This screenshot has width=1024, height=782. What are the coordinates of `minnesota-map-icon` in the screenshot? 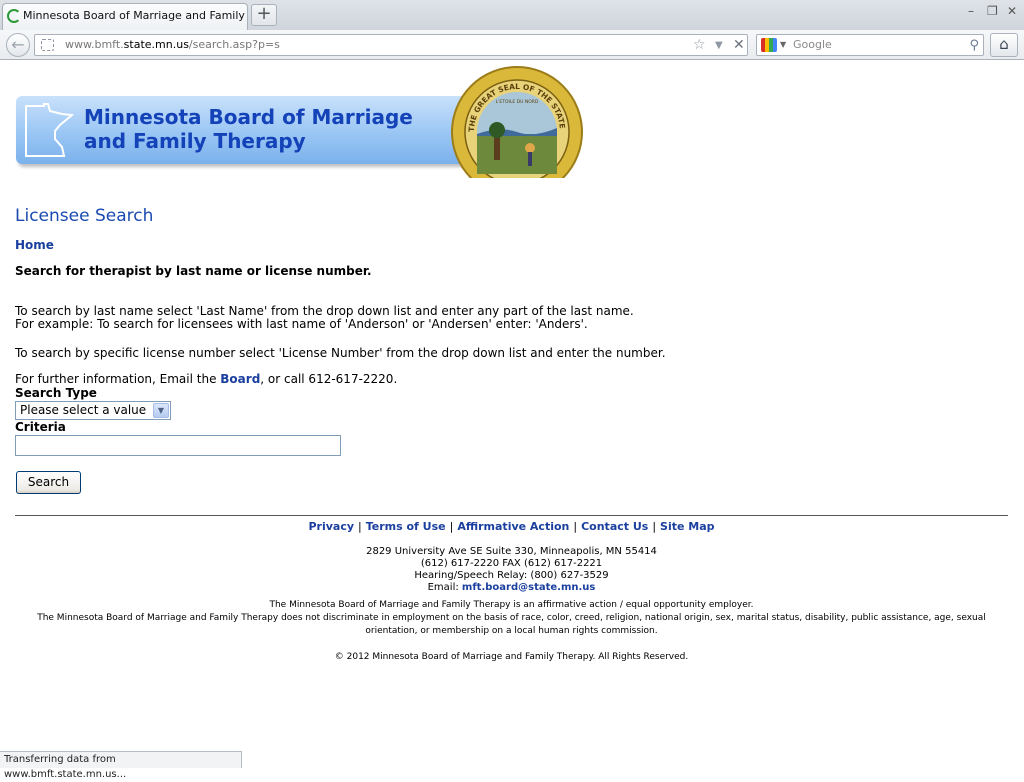 It's located at (49, 130).